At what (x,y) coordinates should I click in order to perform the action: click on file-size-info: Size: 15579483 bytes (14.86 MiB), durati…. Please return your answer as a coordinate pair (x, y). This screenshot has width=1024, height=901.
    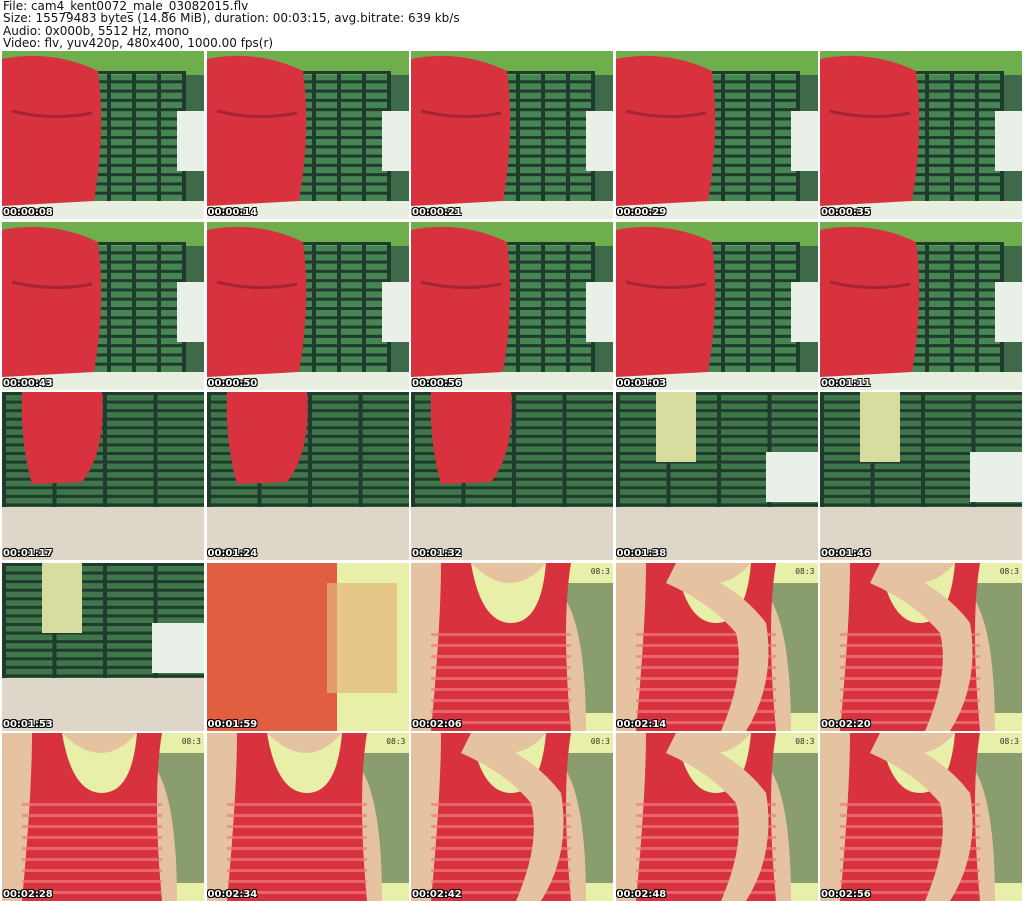
    Looking at the image, I should click on (231, 18).